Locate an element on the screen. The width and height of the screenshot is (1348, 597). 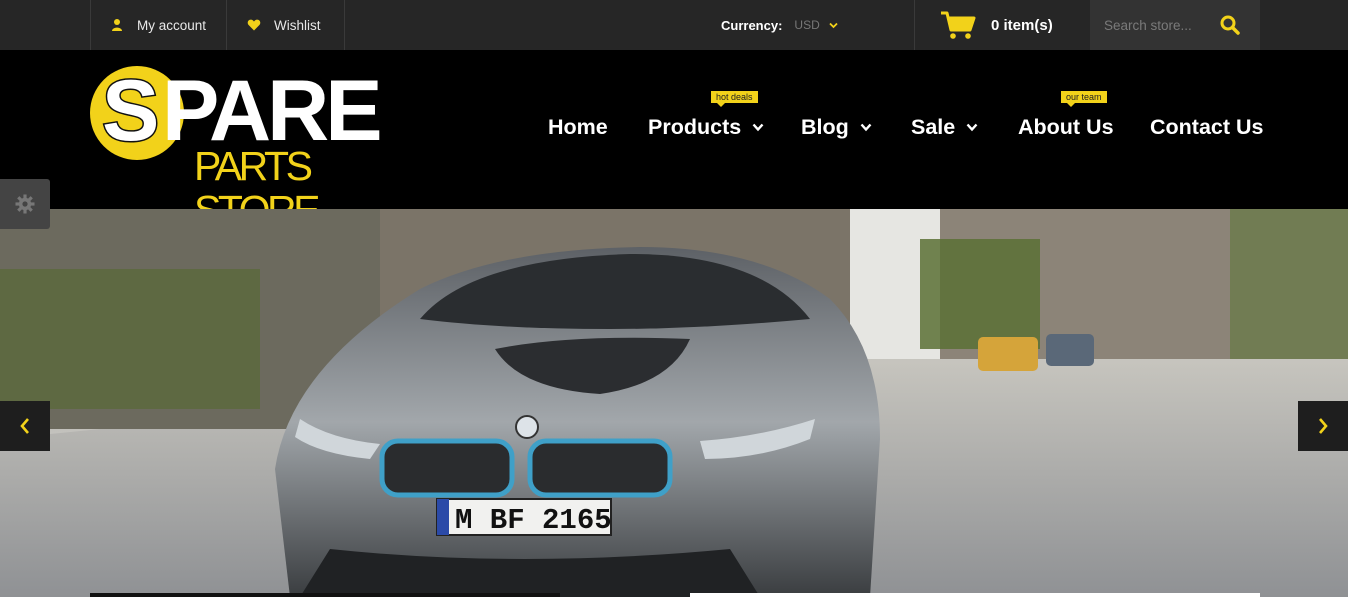
currency-label: Currency: is located at coordinates (752, 25).